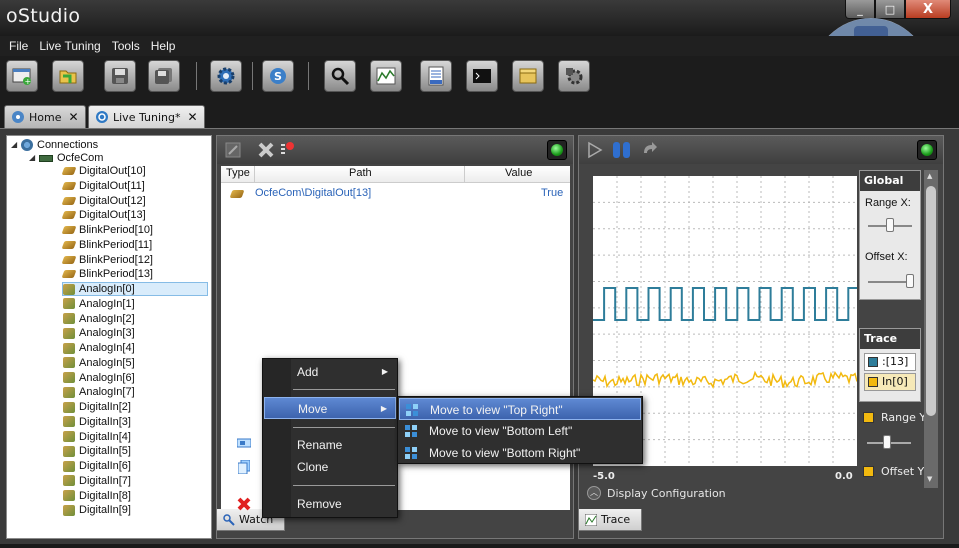 This screenshot has height=548, width=959. What do you see at coordinates (107, 303) in the screenshot?
I see `tree-item-label: AnalogIn[1]` at bounding box center [107, 303].